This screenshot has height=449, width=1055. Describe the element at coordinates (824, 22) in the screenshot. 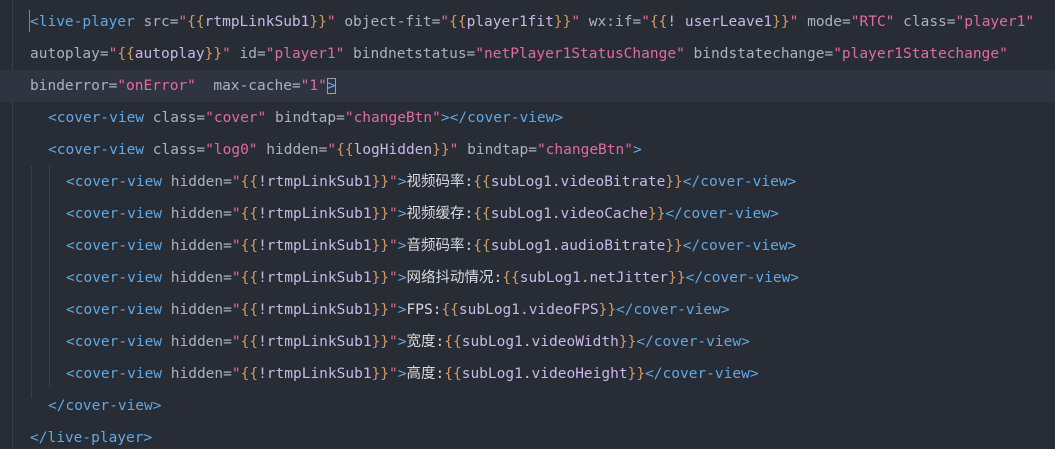

I see `code-token: mode=` at that location.